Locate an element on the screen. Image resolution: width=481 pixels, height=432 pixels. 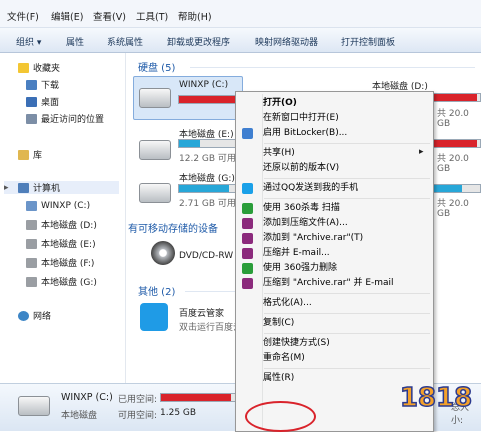
drive-d-free: 共 20.0 GB is located at coordinates (453, 119).